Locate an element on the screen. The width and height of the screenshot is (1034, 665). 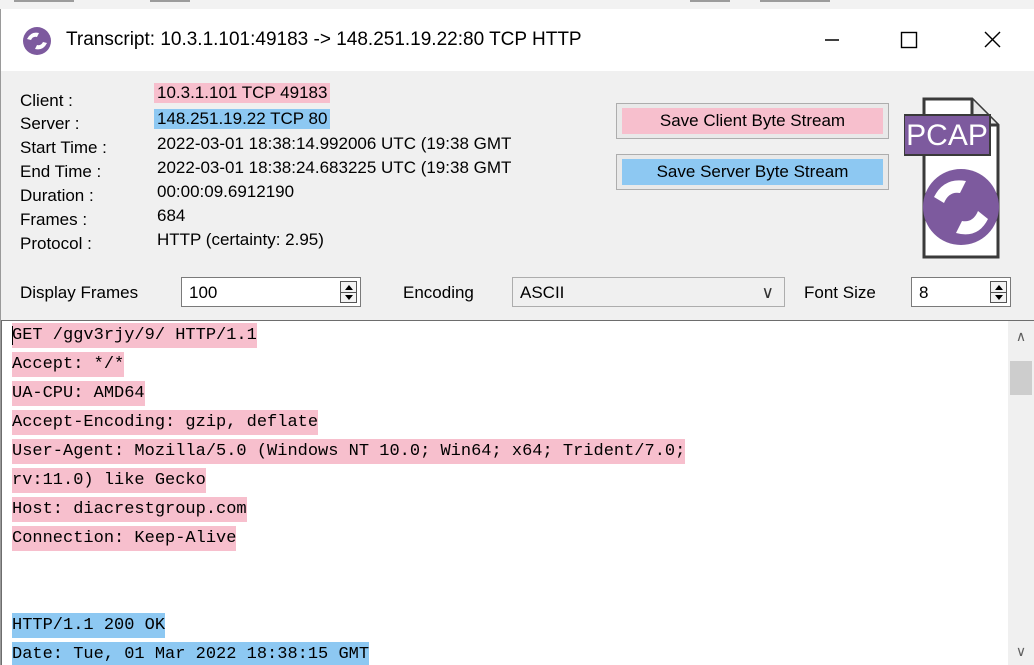
maximize-icon is located at coordinates (909, 40).